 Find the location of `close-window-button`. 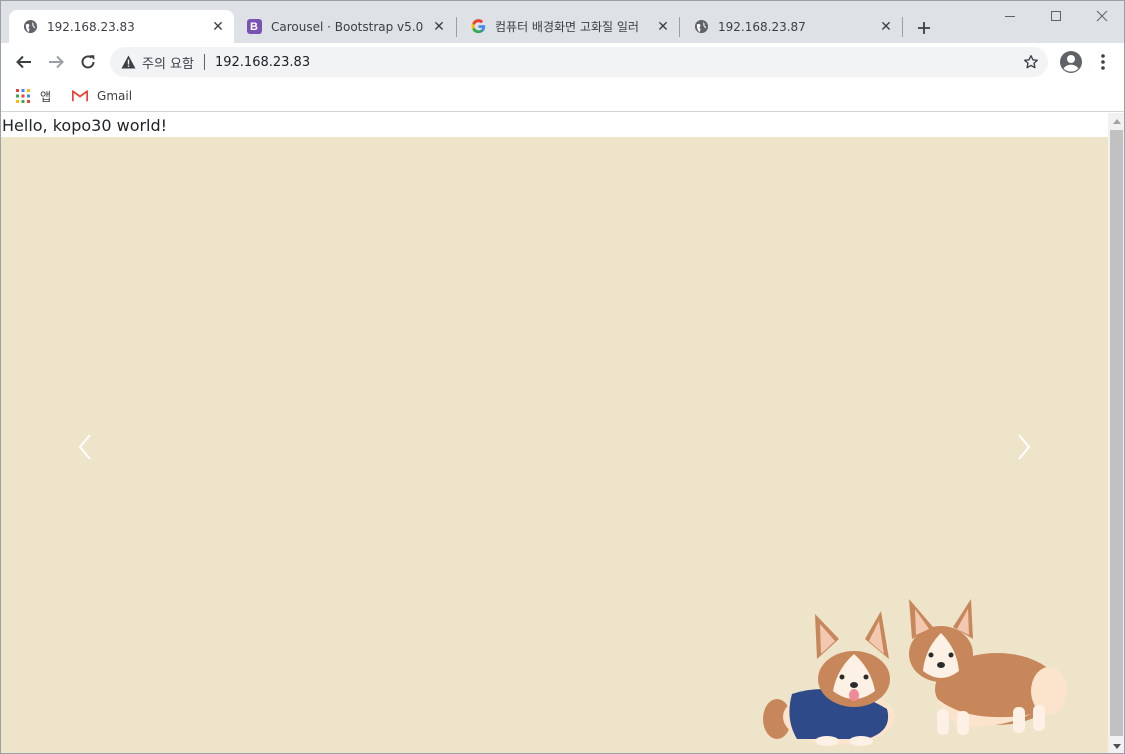

close-window-button is located at coordinates (1101, 16).